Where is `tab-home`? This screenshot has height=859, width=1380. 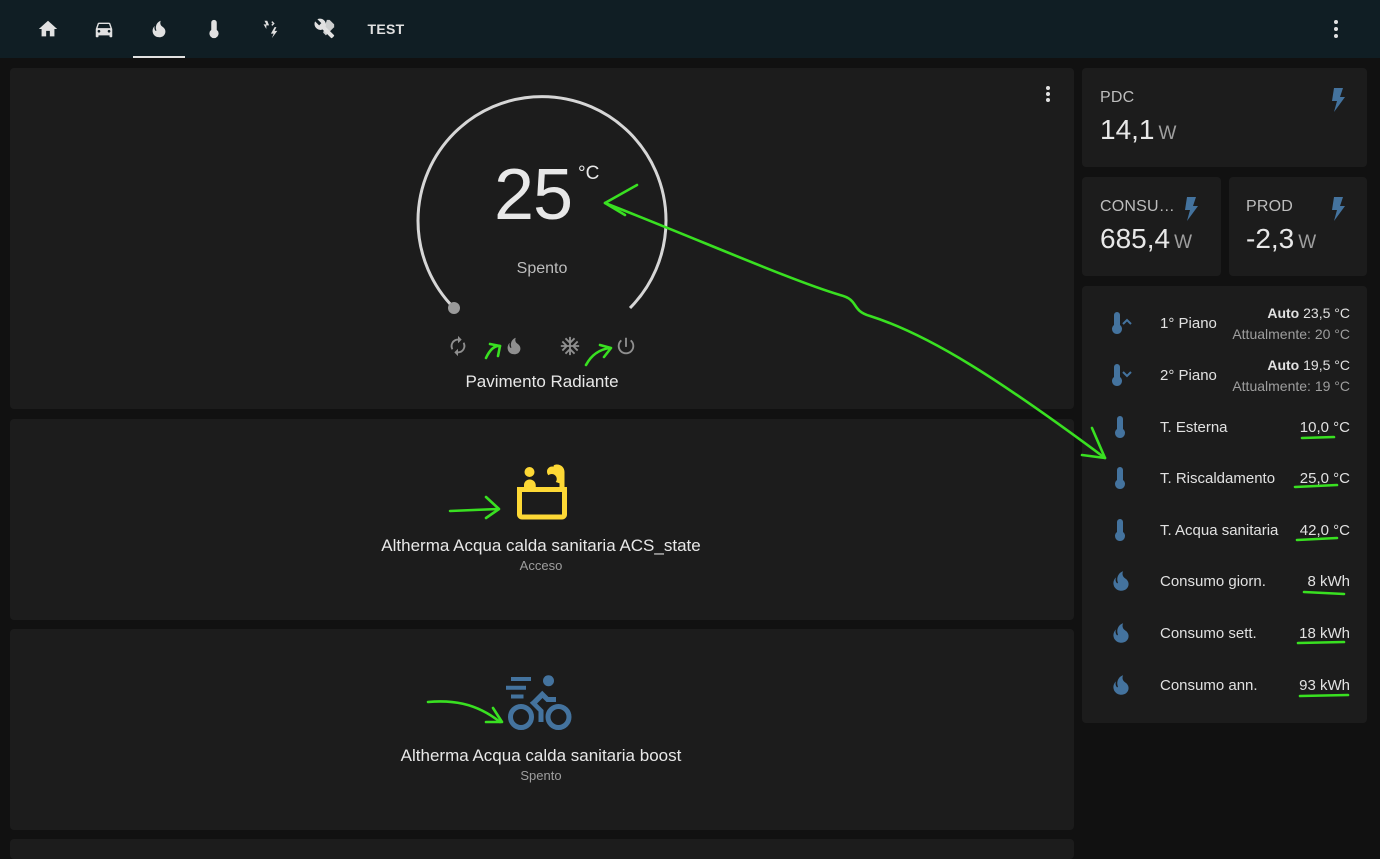 tab-home is located at coordinates (48, 29).